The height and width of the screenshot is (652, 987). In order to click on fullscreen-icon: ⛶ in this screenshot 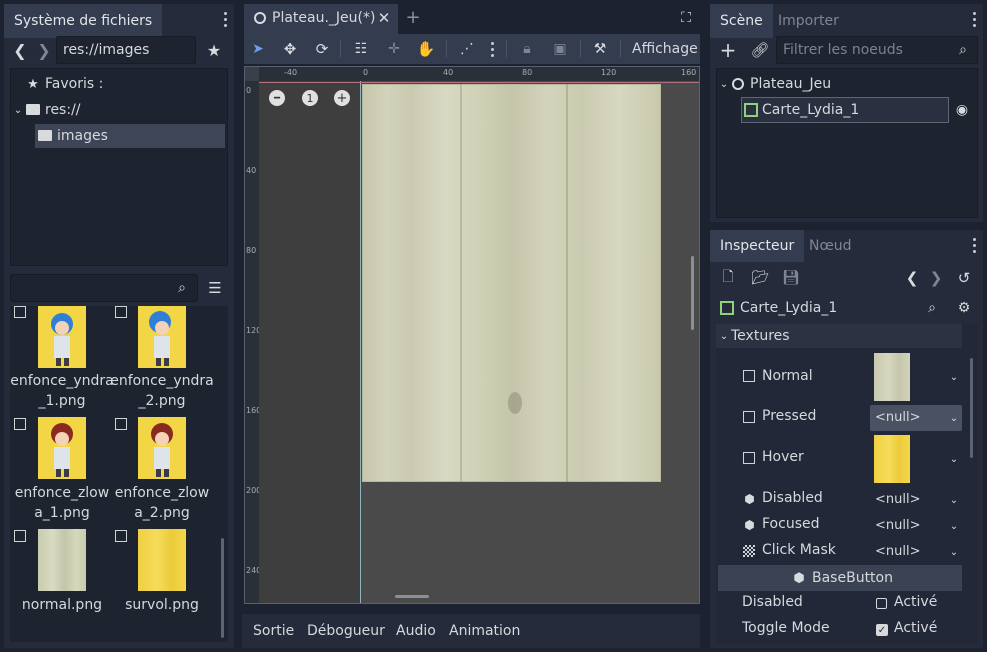, I will do `click(686, 18)`.